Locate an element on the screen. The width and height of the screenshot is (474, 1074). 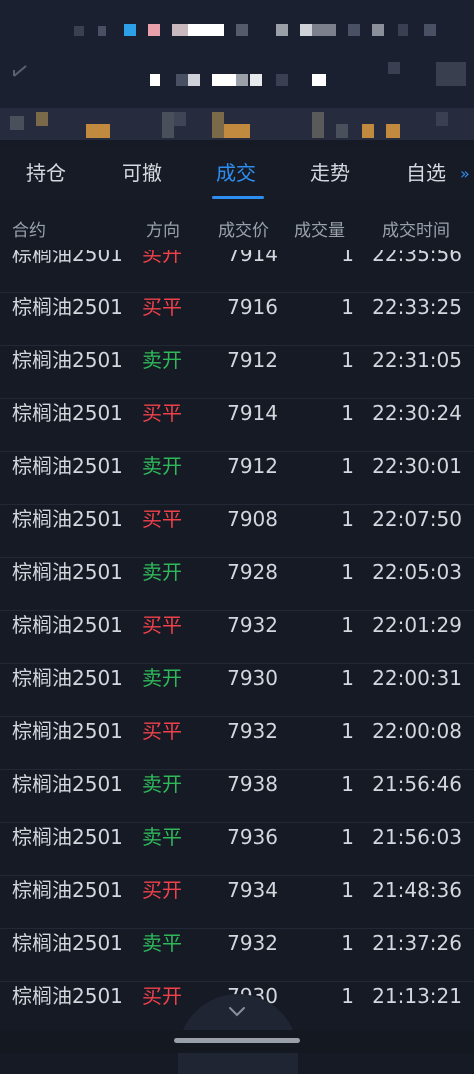
tab-watchlist: 自选 is located at coordinates (426, 173).